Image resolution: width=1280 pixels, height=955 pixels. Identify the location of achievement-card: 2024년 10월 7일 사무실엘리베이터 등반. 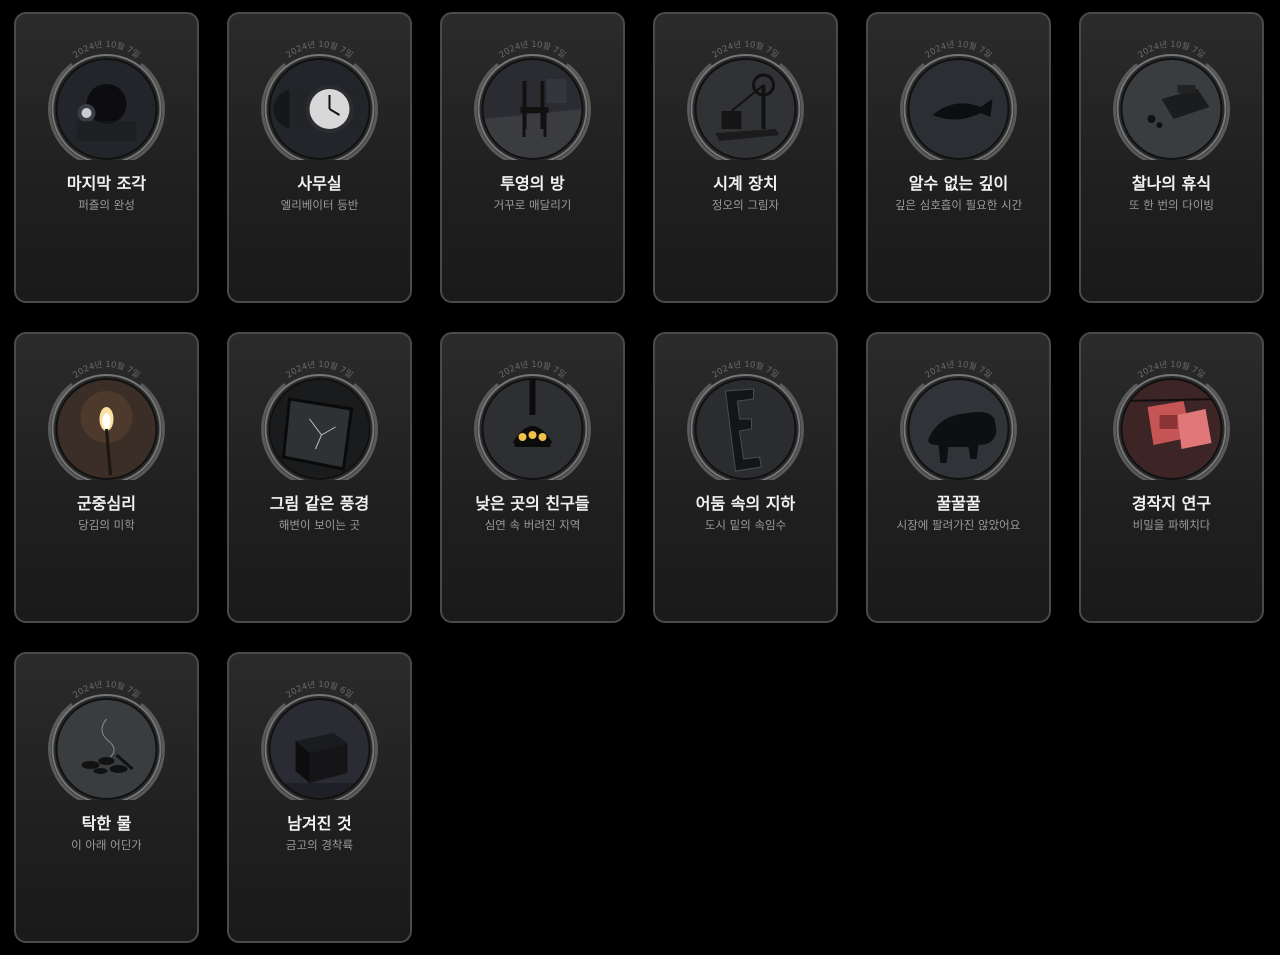
(319, 157).